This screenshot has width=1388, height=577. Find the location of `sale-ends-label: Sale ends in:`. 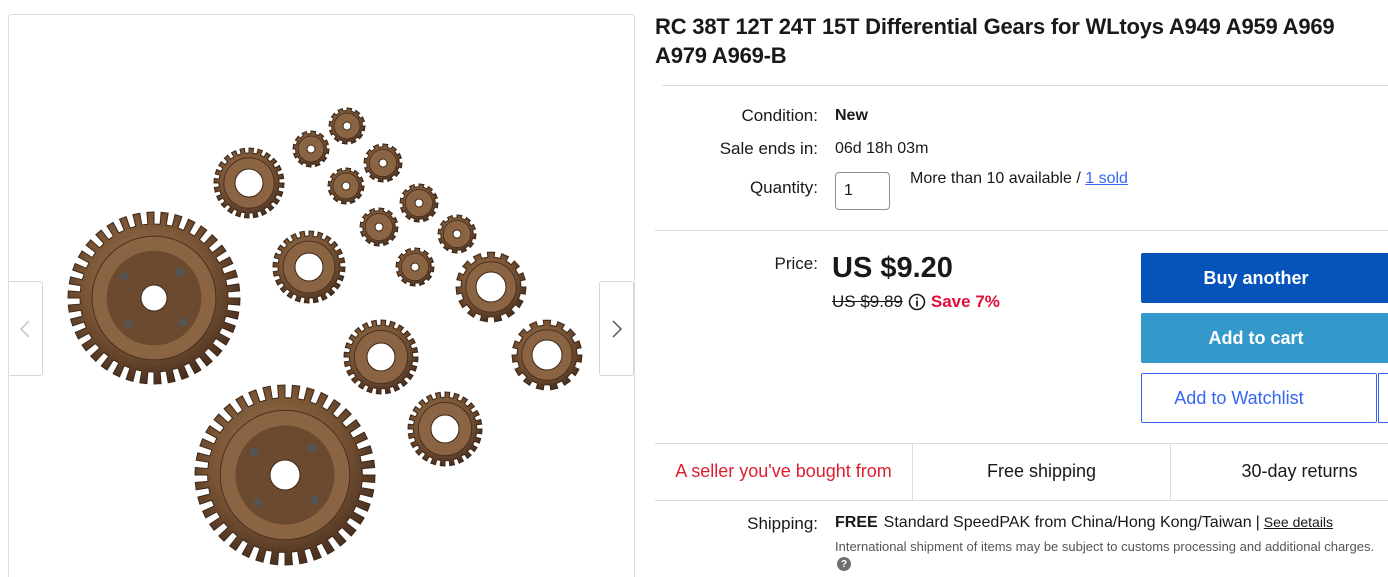

sale-ends-label: Sale ends in: is located at coordinates (768, 148).